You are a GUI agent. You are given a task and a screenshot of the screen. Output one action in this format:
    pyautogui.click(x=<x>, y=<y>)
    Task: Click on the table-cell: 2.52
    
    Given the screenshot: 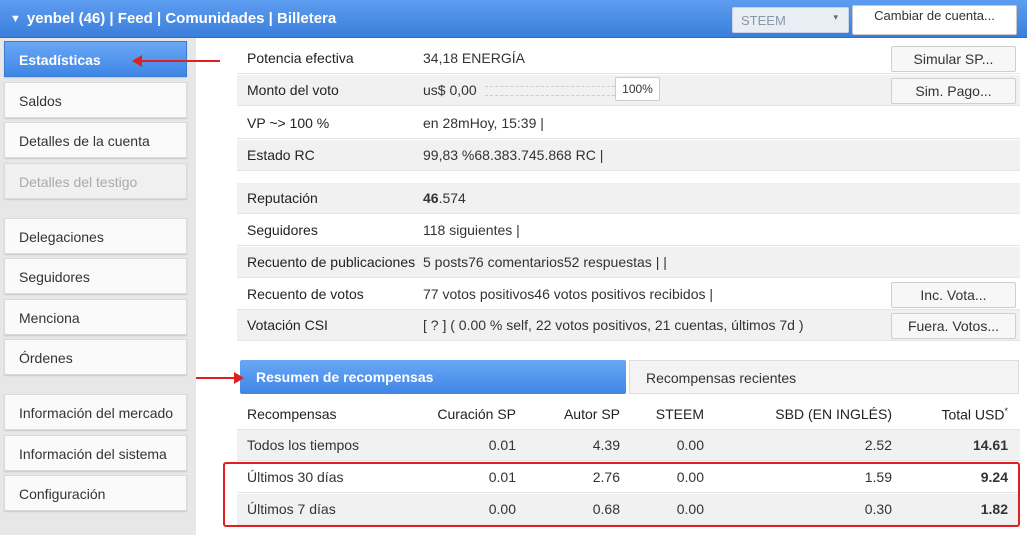 What is the action you would take?
    pyautogui.click(x=878, y=445)
    